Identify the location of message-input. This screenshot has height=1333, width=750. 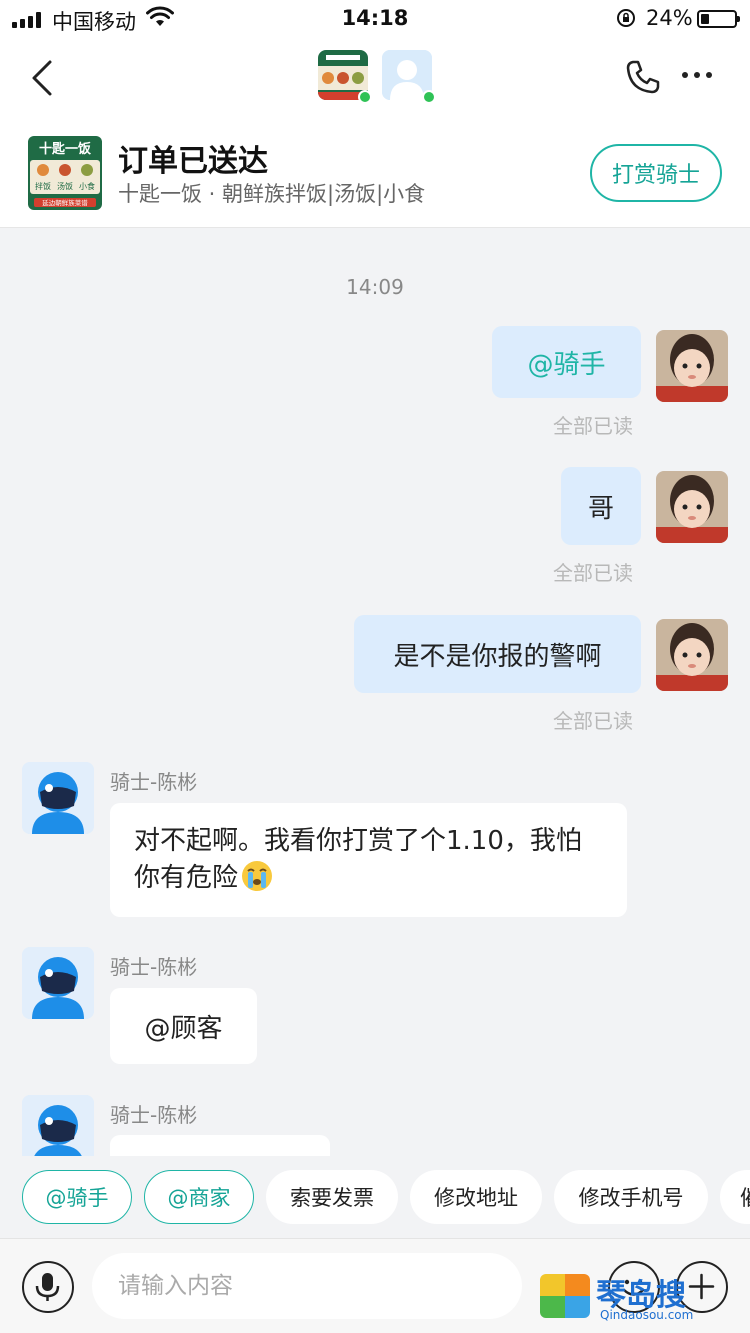
(307, 1286).